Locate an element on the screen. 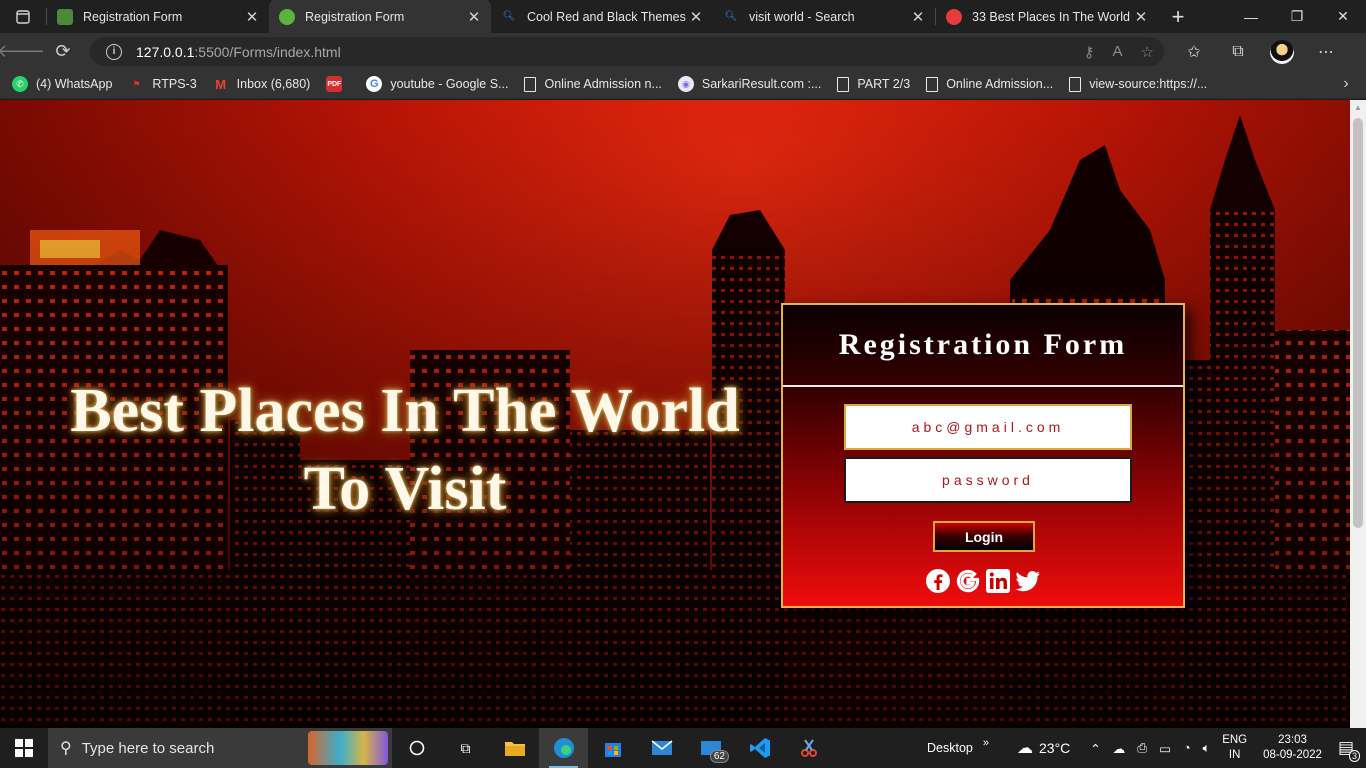 The image size is (1366, 768). cortana-icon is located at coordinates (416, 748).